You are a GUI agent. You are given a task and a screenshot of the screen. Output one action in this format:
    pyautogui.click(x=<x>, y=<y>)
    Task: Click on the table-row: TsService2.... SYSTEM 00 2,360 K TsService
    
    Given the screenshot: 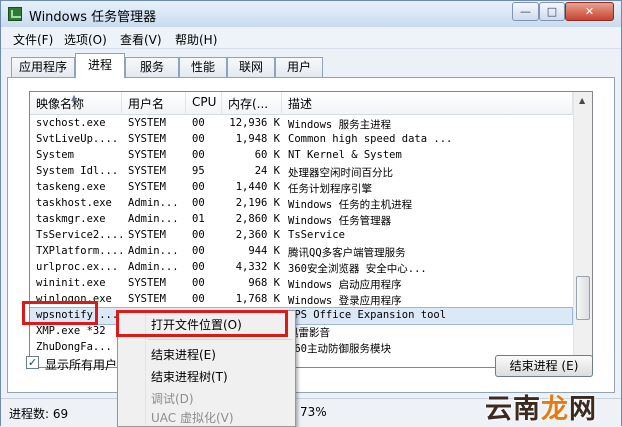 What is the action you would take?
    pyautogui.click(x=301, y=236)
    